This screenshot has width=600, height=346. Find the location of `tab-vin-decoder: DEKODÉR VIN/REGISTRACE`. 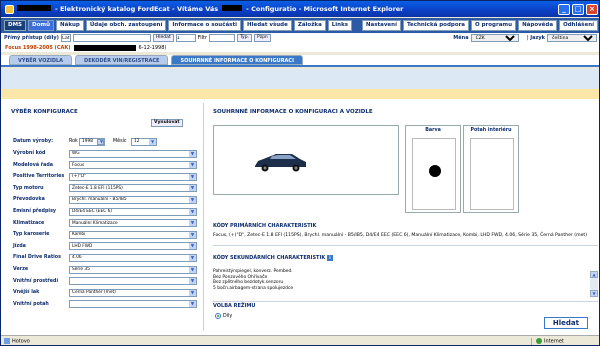

tab-vin-decoder: DEKODÉR VIN/REGISTRACE is located at coordinates (122, 60).